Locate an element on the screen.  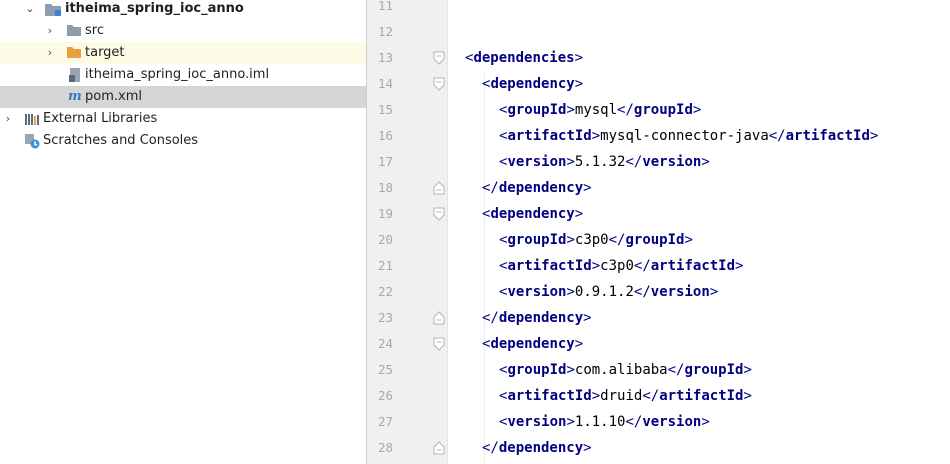
code-line: 22 <version>0.9.1.2</version> is located at coordinates (658, 292).